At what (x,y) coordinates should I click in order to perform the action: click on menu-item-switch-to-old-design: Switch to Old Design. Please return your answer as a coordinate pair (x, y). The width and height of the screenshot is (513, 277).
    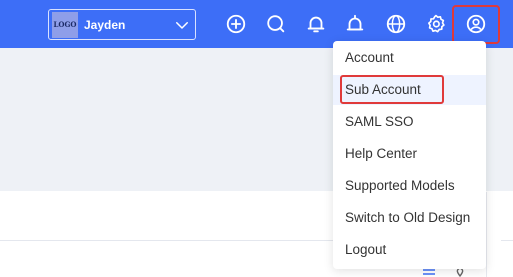
    Looking at the image, I should click on (409, 218).